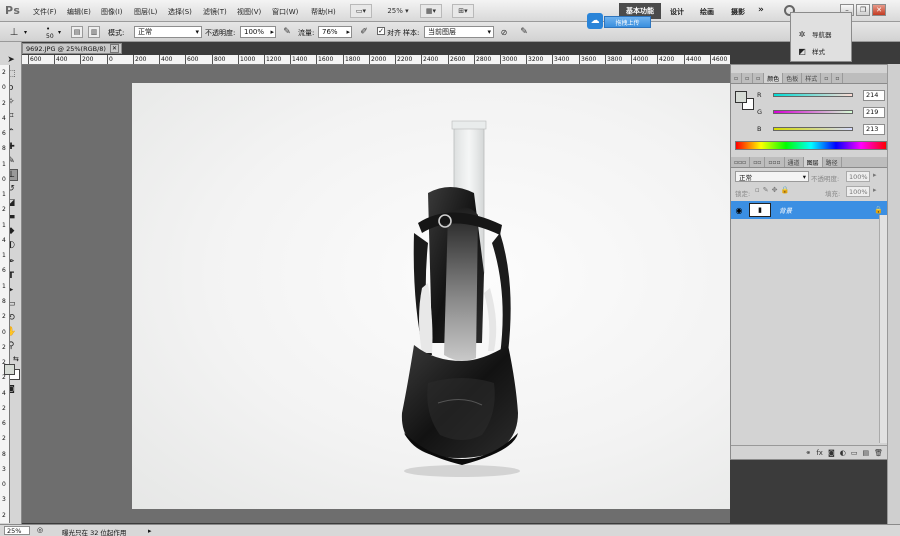  Describe the element at coordinates (802, 34) in the screenshot. I see `navigator-icon: ✲` at that location.